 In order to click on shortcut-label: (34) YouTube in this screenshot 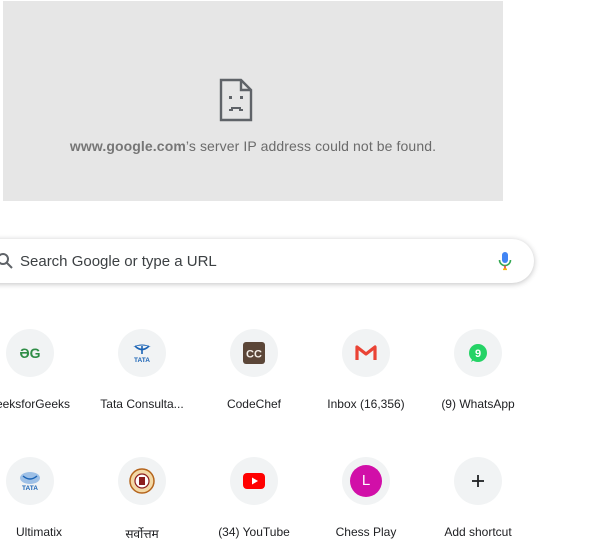, I will do `click(254, 532)`.